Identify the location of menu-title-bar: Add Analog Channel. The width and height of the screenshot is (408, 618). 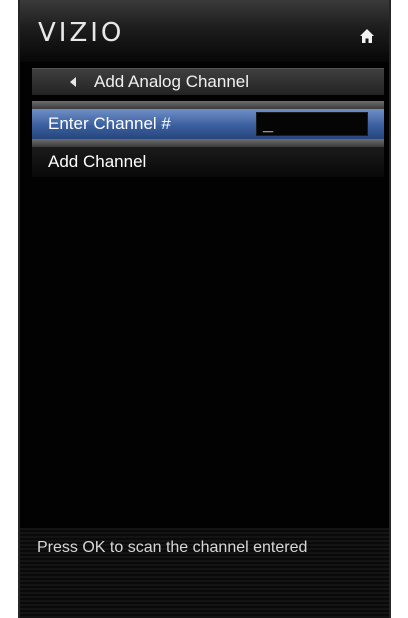
(208, 81).